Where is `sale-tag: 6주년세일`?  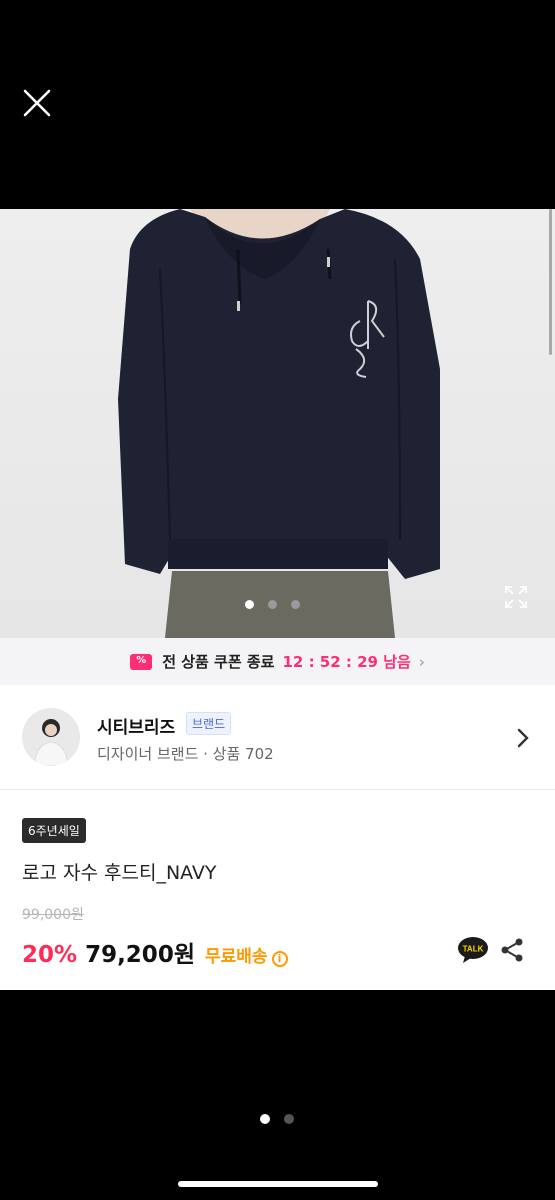
sale-tag: 6주년세일 is located at coordinates (54, 830).